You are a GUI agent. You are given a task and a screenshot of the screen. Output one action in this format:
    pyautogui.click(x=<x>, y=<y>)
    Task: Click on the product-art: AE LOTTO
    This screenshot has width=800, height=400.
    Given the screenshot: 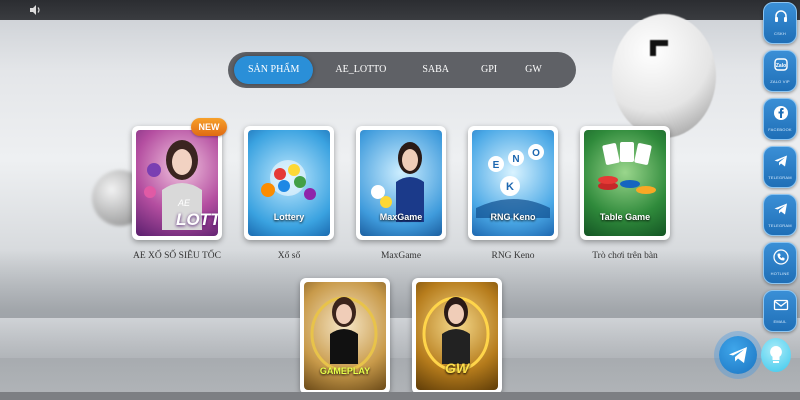 What is the action you would take?
    pyautogui.click(x=177, y=183)
    